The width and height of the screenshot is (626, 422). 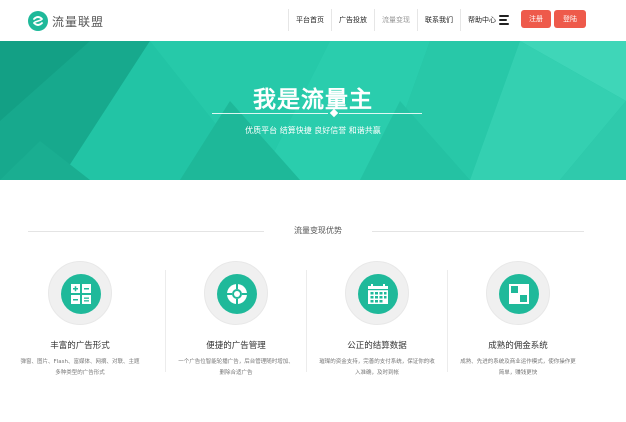 I want to click on nav-item-monetization: 流量变现, so click(x=395, y=20).